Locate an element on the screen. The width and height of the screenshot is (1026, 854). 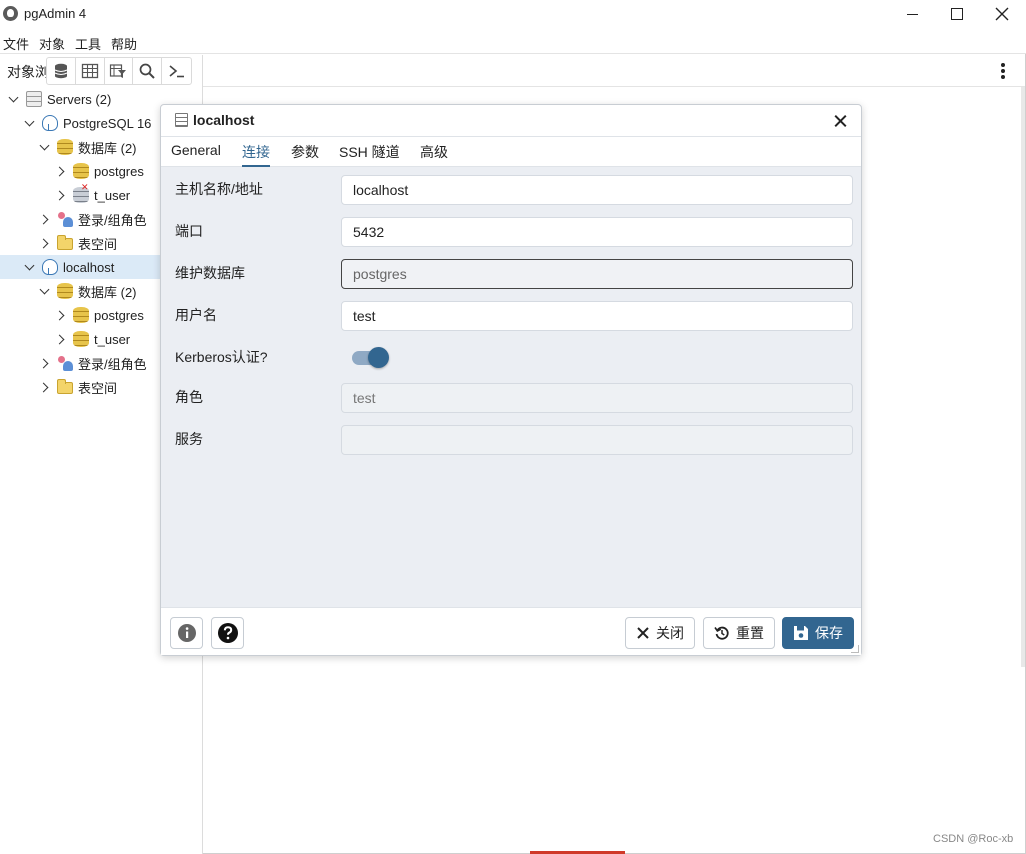
info-icon is located at coordinates (186, 633).